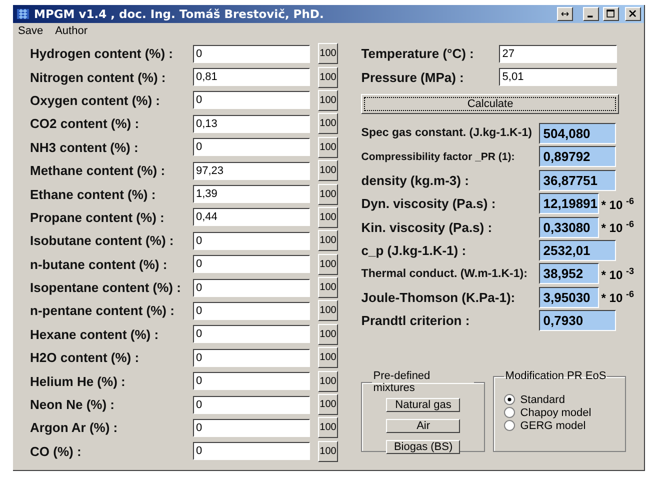 Image resolution: width=661 pixels, height=480 pixels. What do you see at coordinates (56, 451) in the screenshot?
I see `field-label: CO (%) :` at bounding box center [56, 451].